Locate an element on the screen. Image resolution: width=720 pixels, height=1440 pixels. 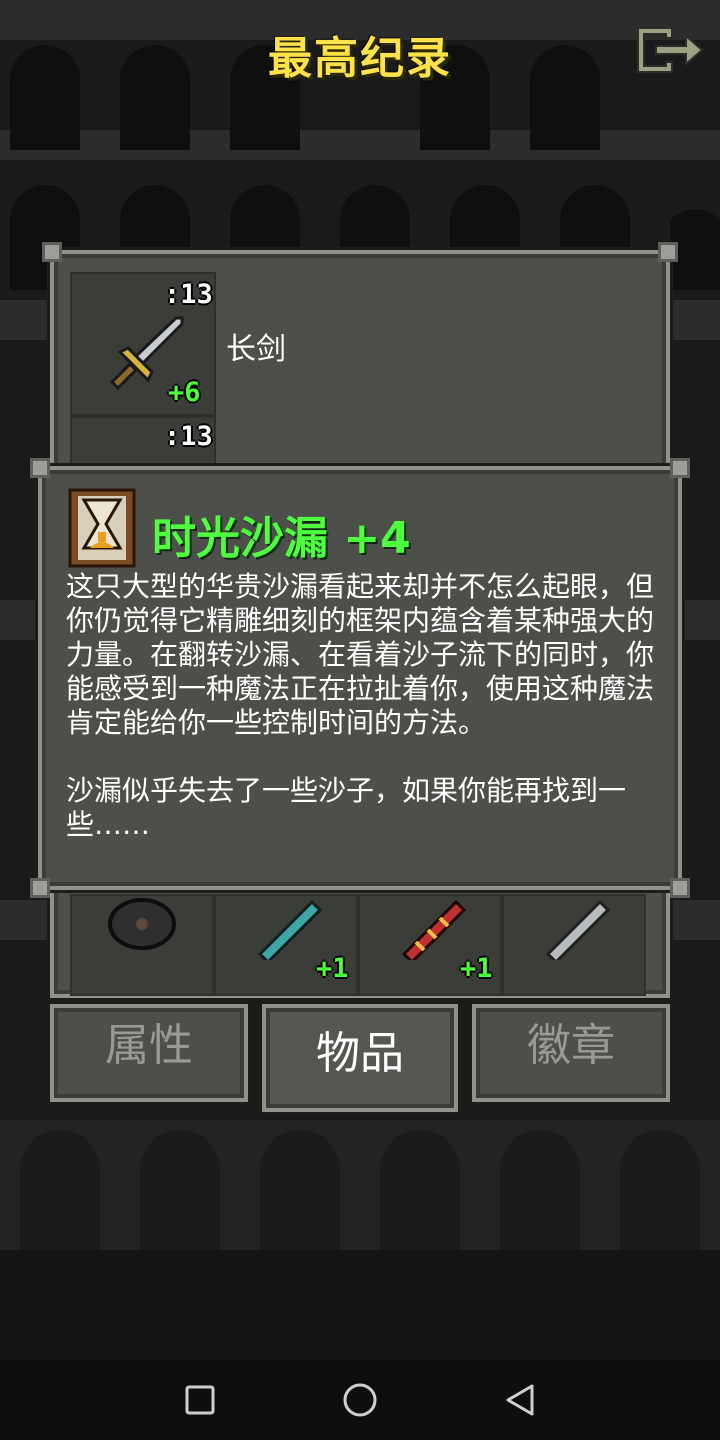
fire-wand-icon is located at coordinates (434, 929).